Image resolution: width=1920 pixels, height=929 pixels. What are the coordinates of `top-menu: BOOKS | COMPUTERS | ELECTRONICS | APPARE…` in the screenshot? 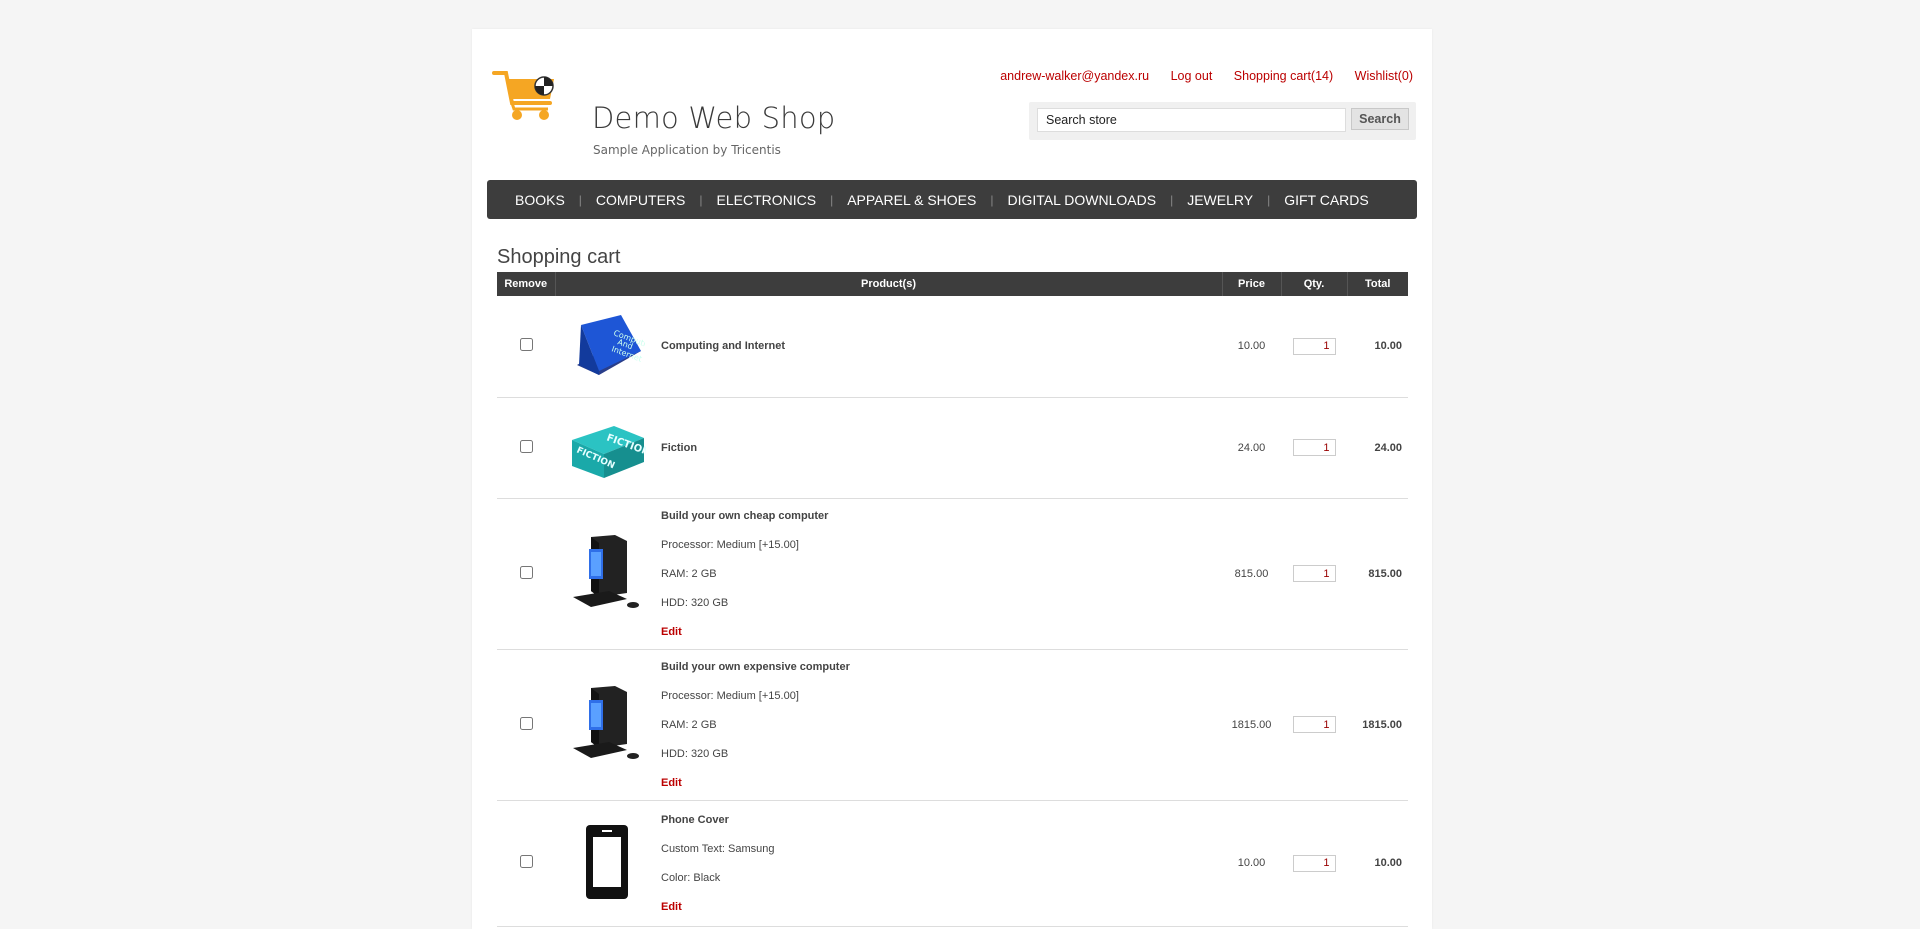 It's located at (952, 199).